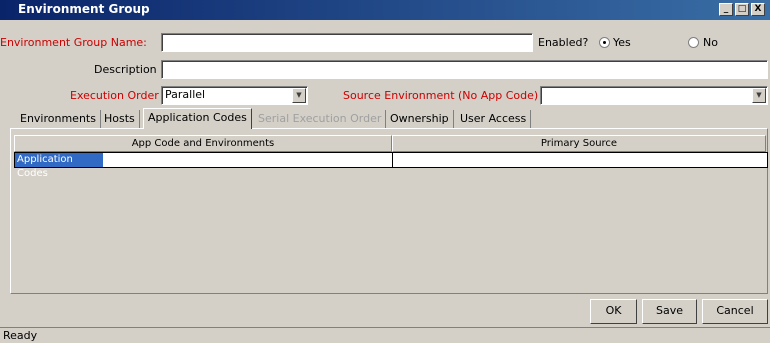 The width and height of the screenshot is (770, 343). I want to click on window-title: Environment Group, so click(84, 9).